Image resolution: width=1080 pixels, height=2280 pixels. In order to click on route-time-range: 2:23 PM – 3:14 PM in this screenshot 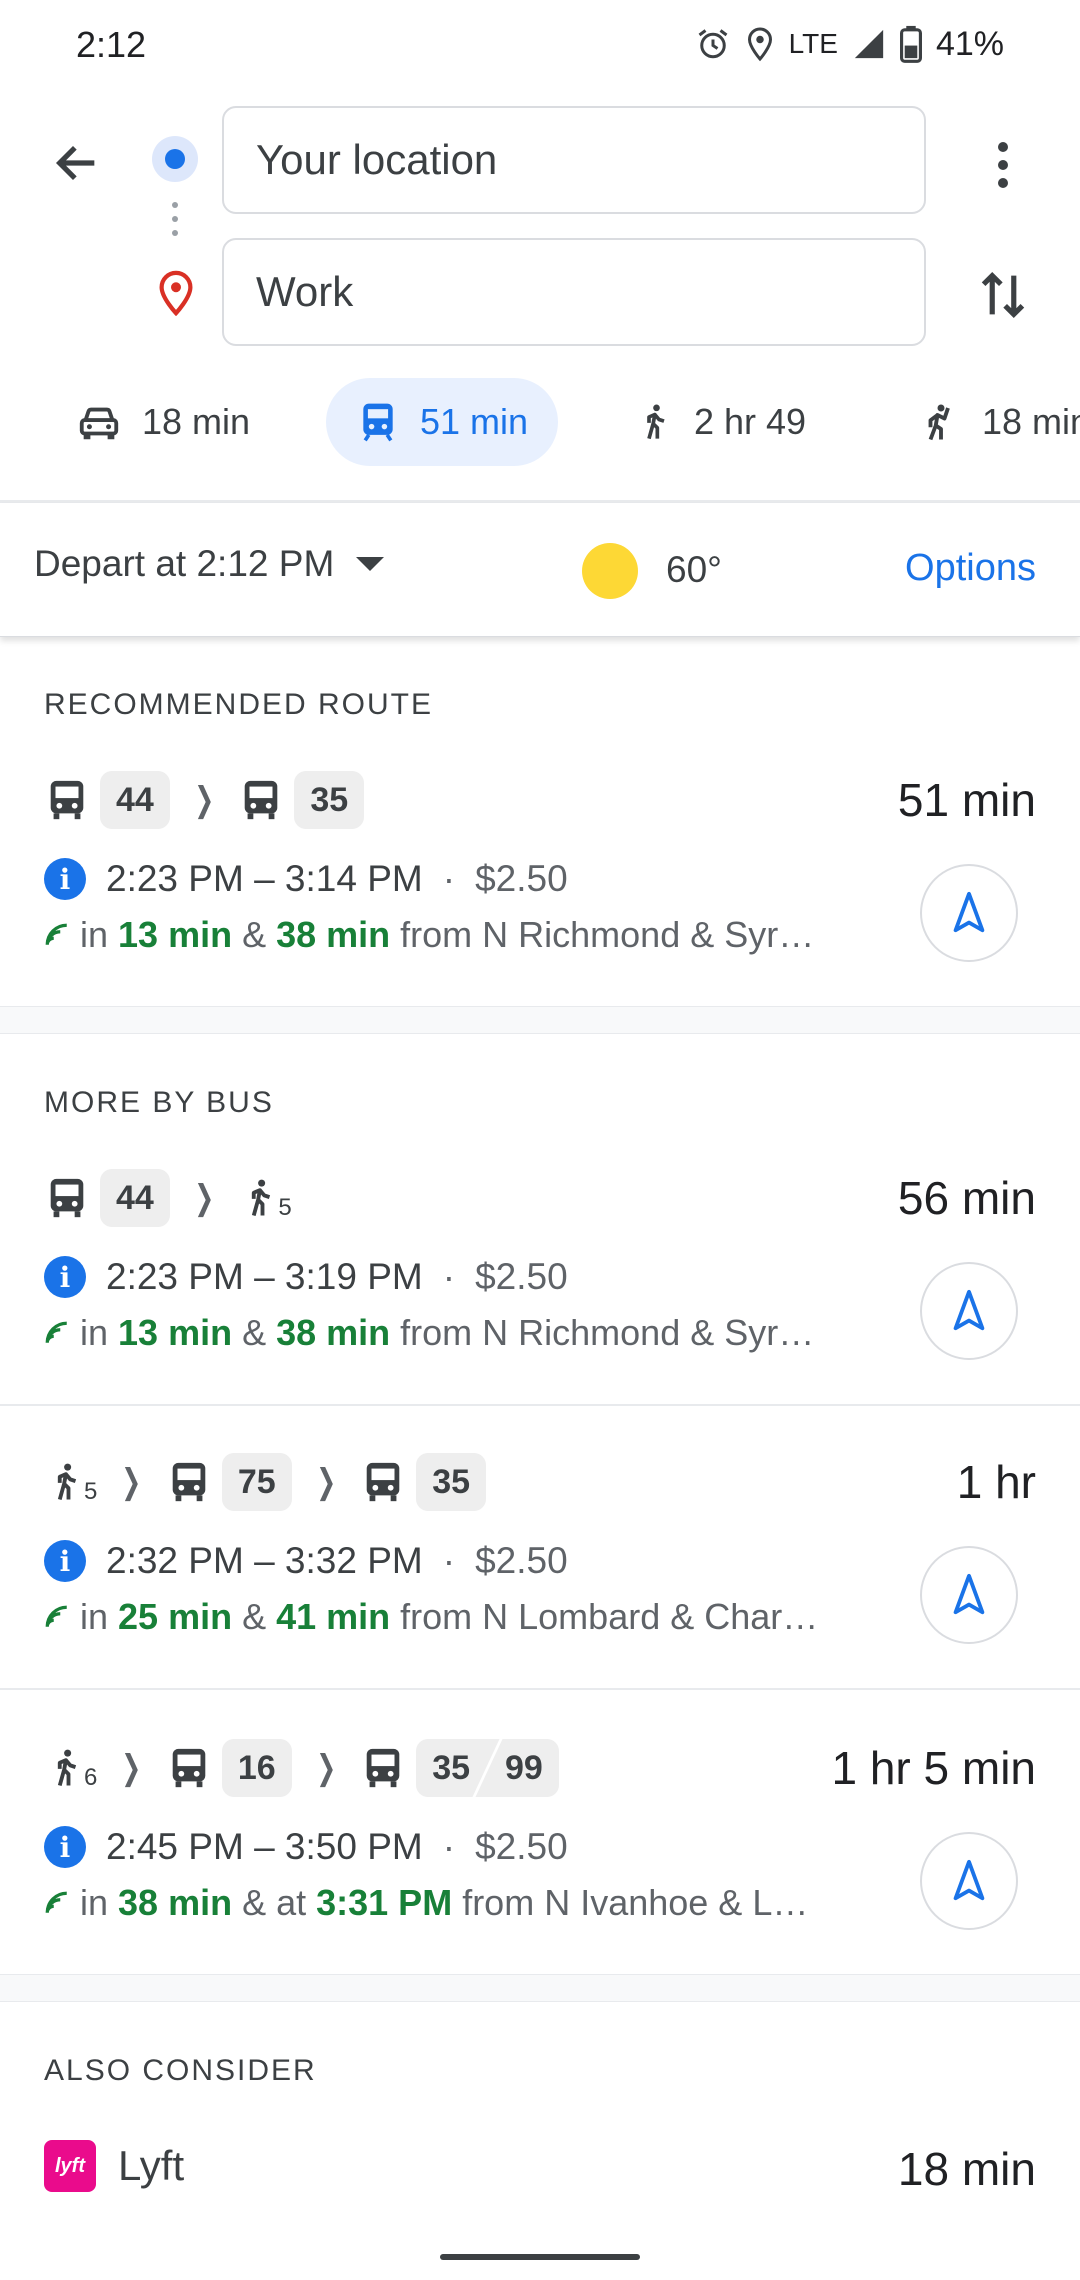, I will do `click(264, 878)`.